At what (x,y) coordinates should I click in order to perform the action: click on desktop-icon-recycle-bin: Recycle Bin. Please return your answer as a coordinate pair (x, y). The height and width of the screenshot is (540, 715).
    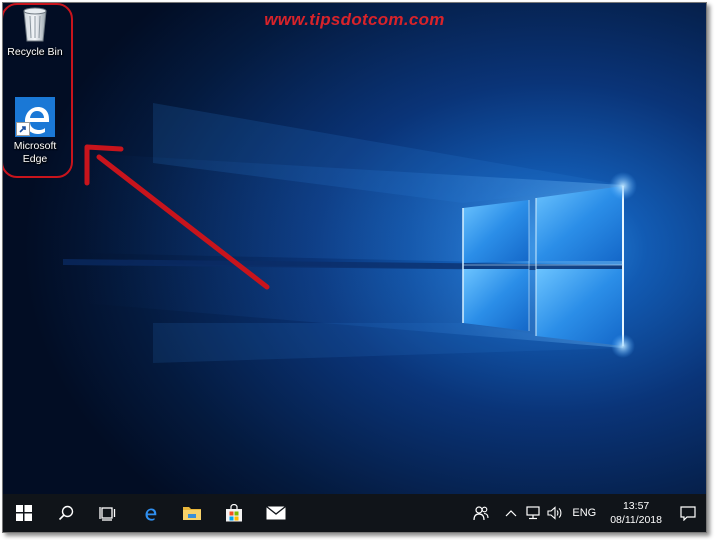
    Looking at the image, I should click on (35, 32).